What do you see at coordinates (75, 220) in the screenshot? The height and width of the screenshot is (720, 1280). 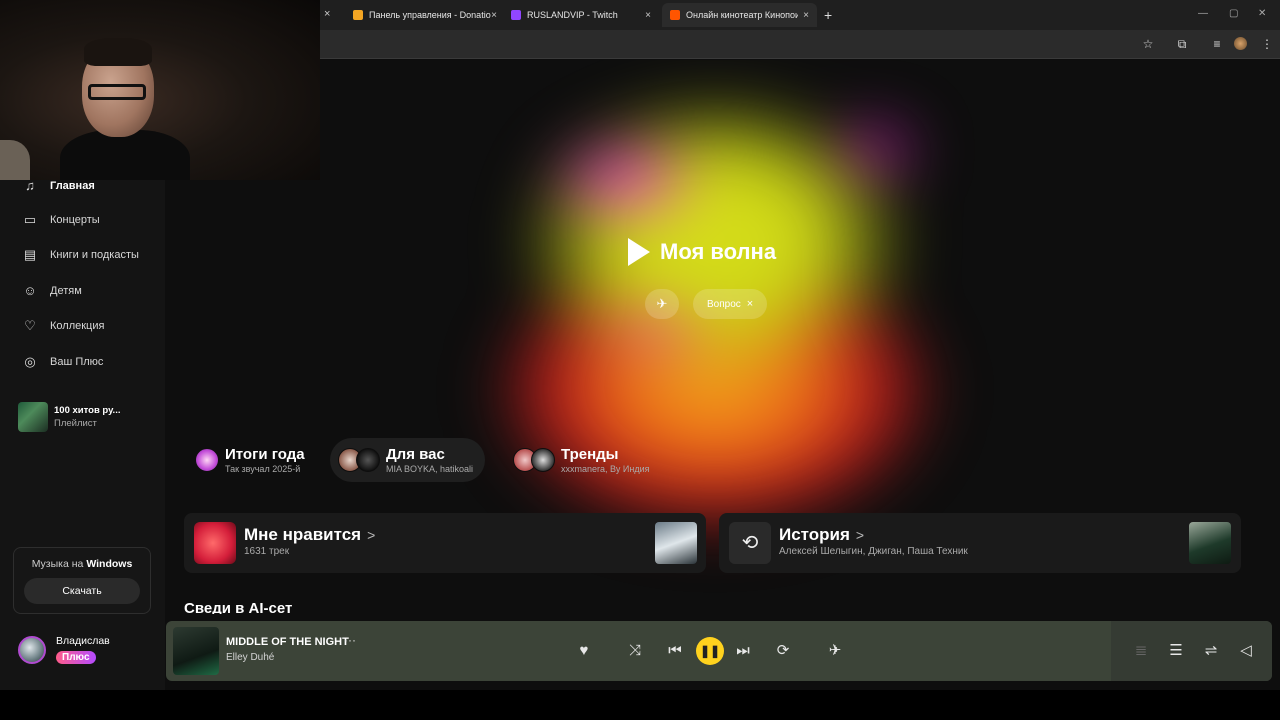 I see `sidebar-item-label: Концерты` at bounding box center [75, 220].